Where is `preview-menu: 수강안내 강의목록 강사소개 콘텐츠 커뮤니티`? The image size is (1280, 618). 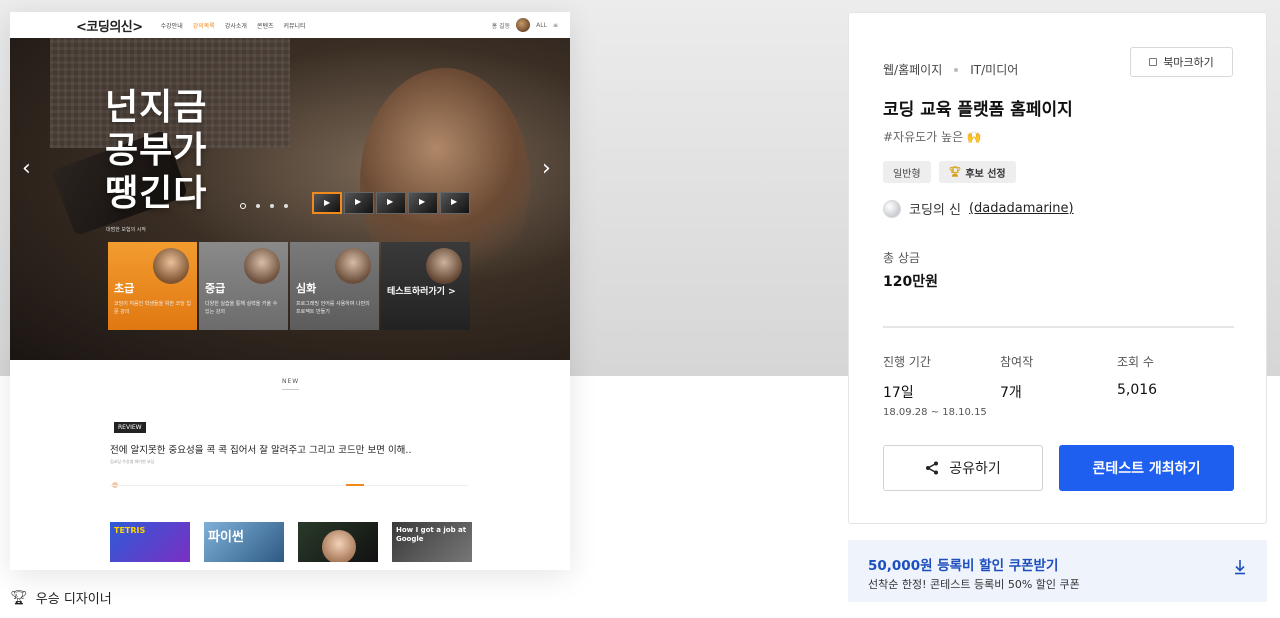 preview-menu: 수강안내 강의목록 강사소개 콘텐츠 커뮤니티 is located at coordinates (233, 25).